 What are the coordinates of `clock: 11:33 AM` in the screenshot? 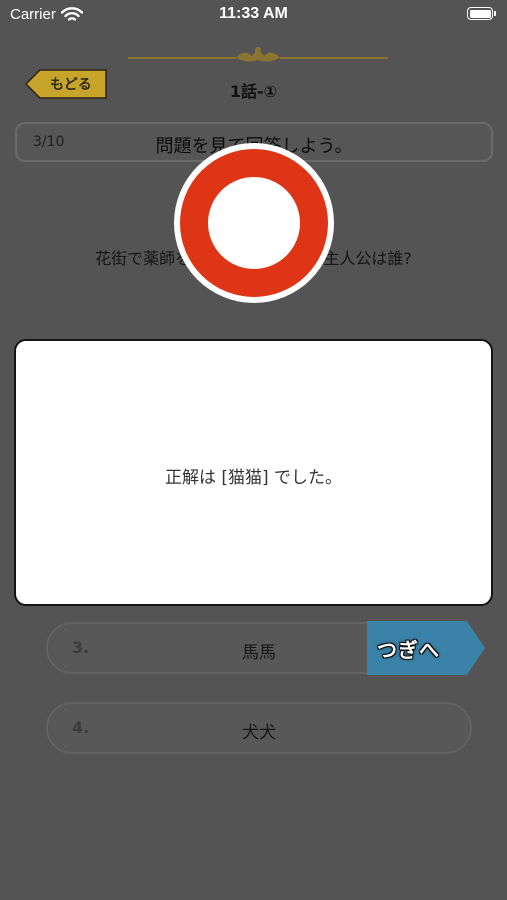 It's located at (253, 13).